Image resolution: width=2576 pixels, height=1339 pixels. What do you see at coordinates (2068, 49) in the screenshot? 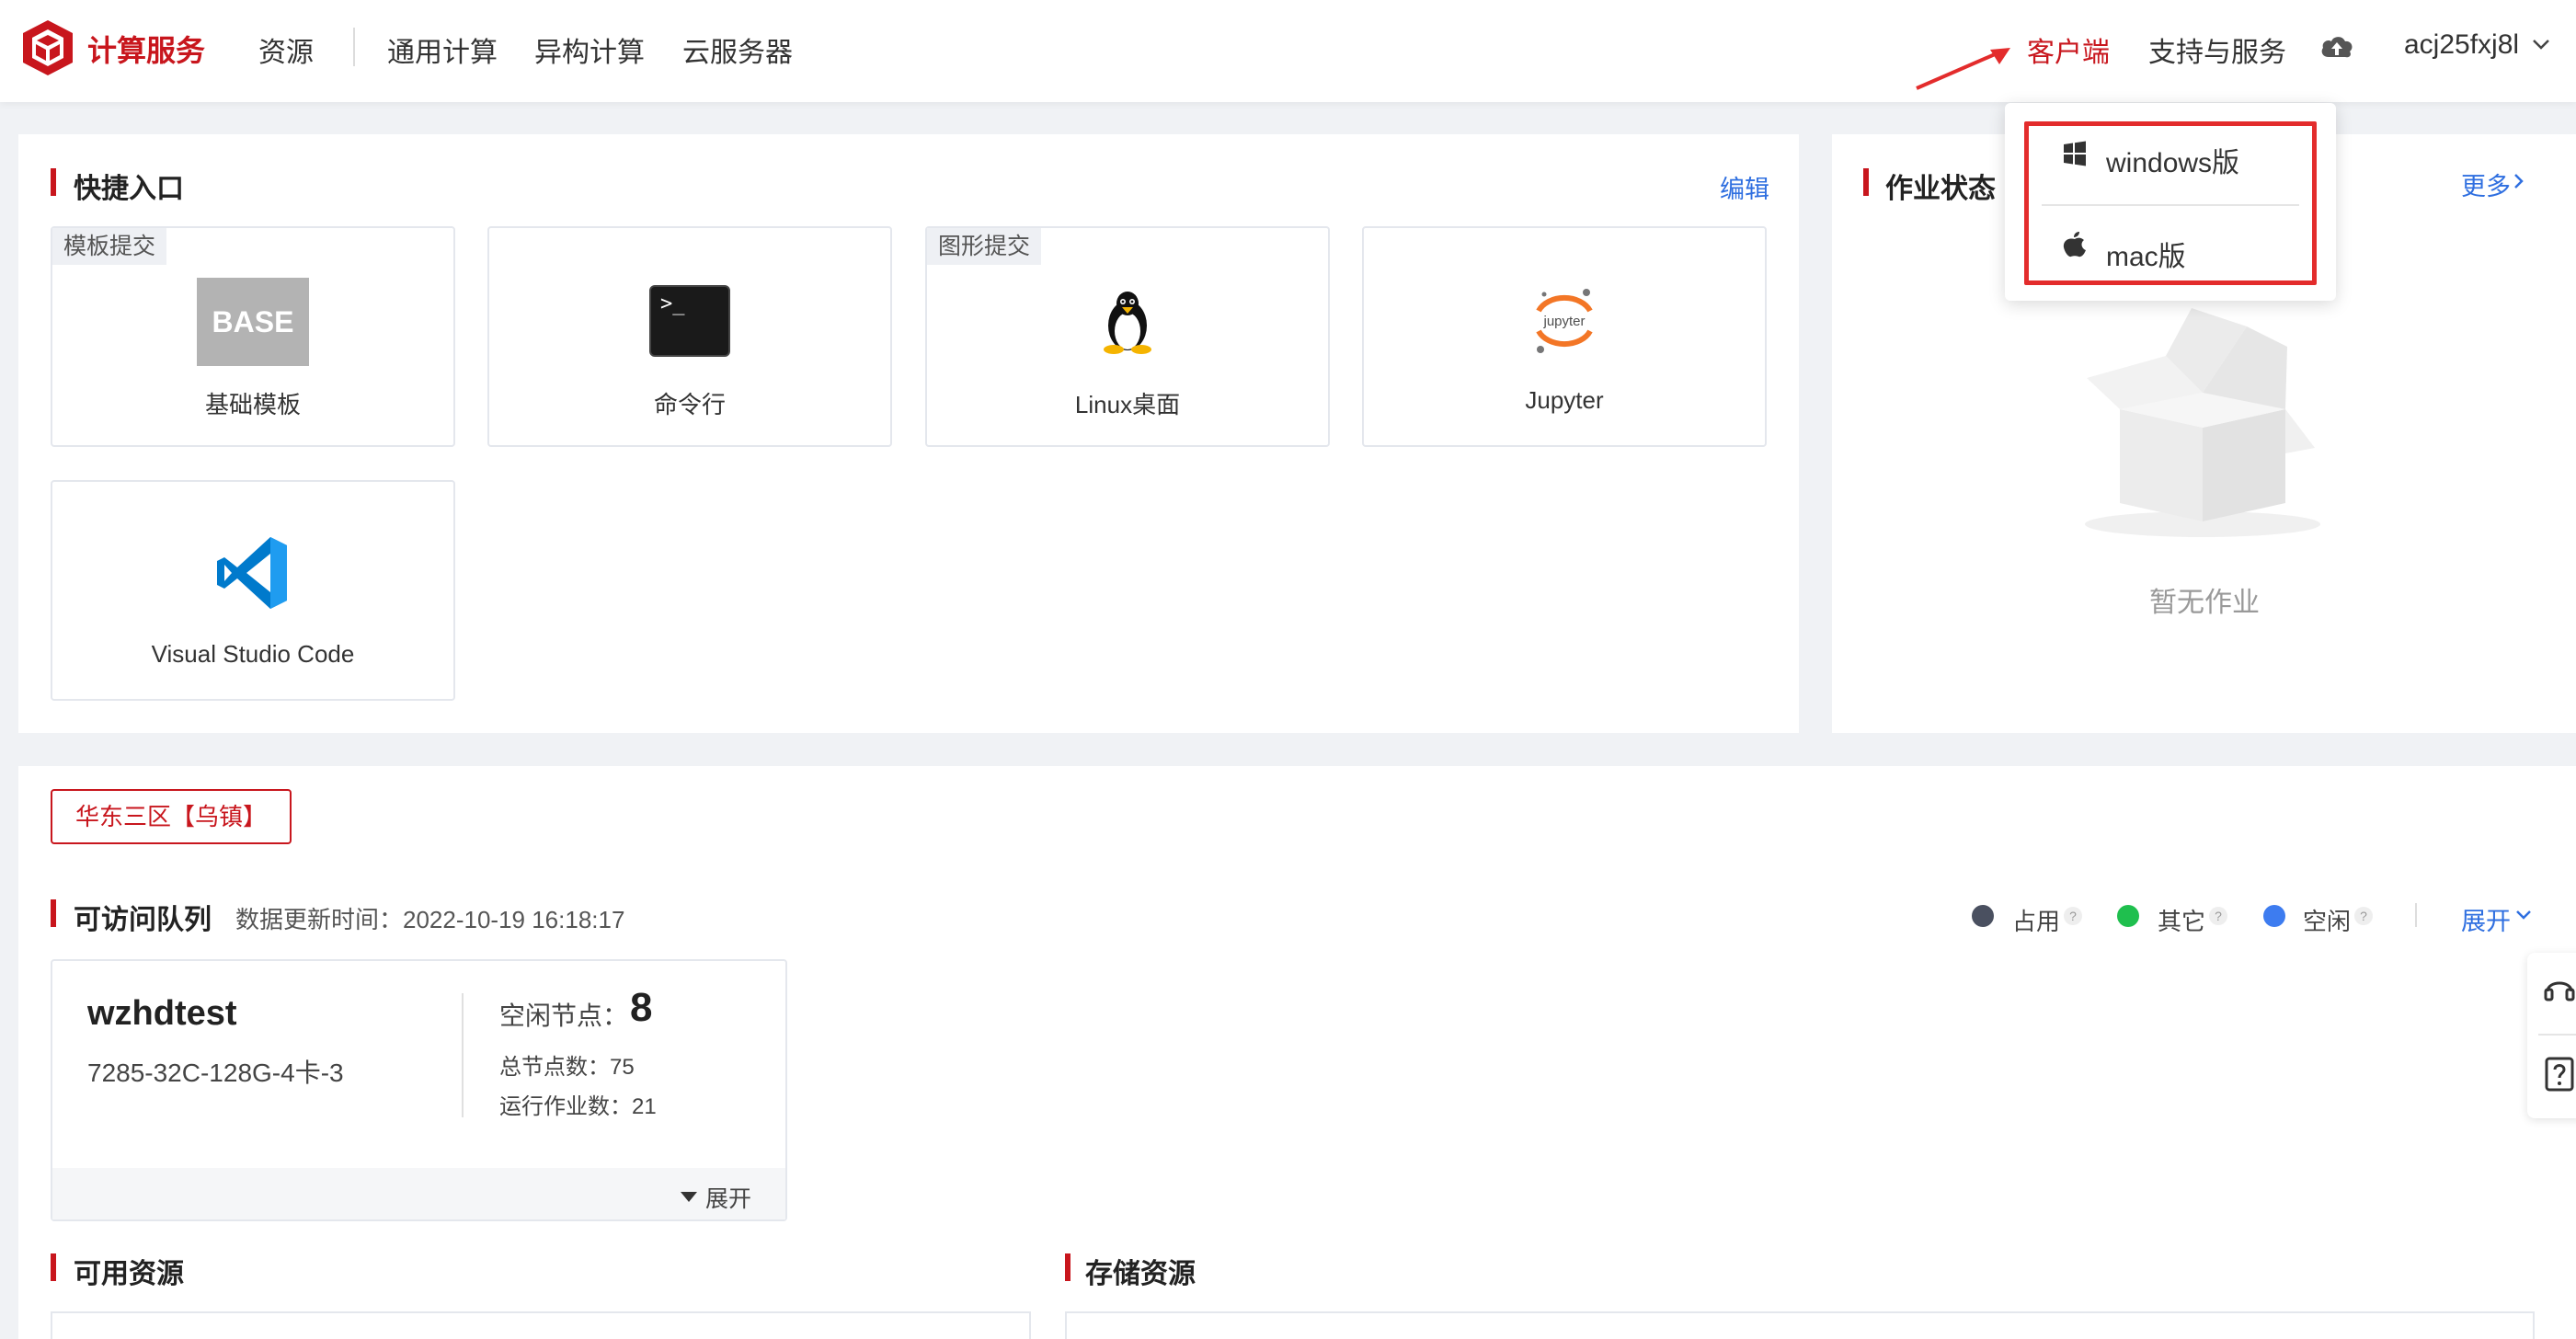
I see `nav-client: 客户端` at bounding box center [2068, 49].